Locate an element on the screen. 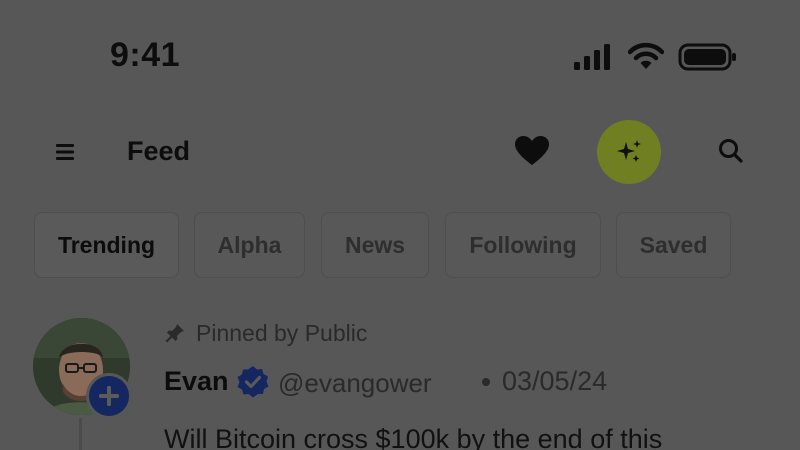  sparkles-icon is located at coordinates (629, 151).